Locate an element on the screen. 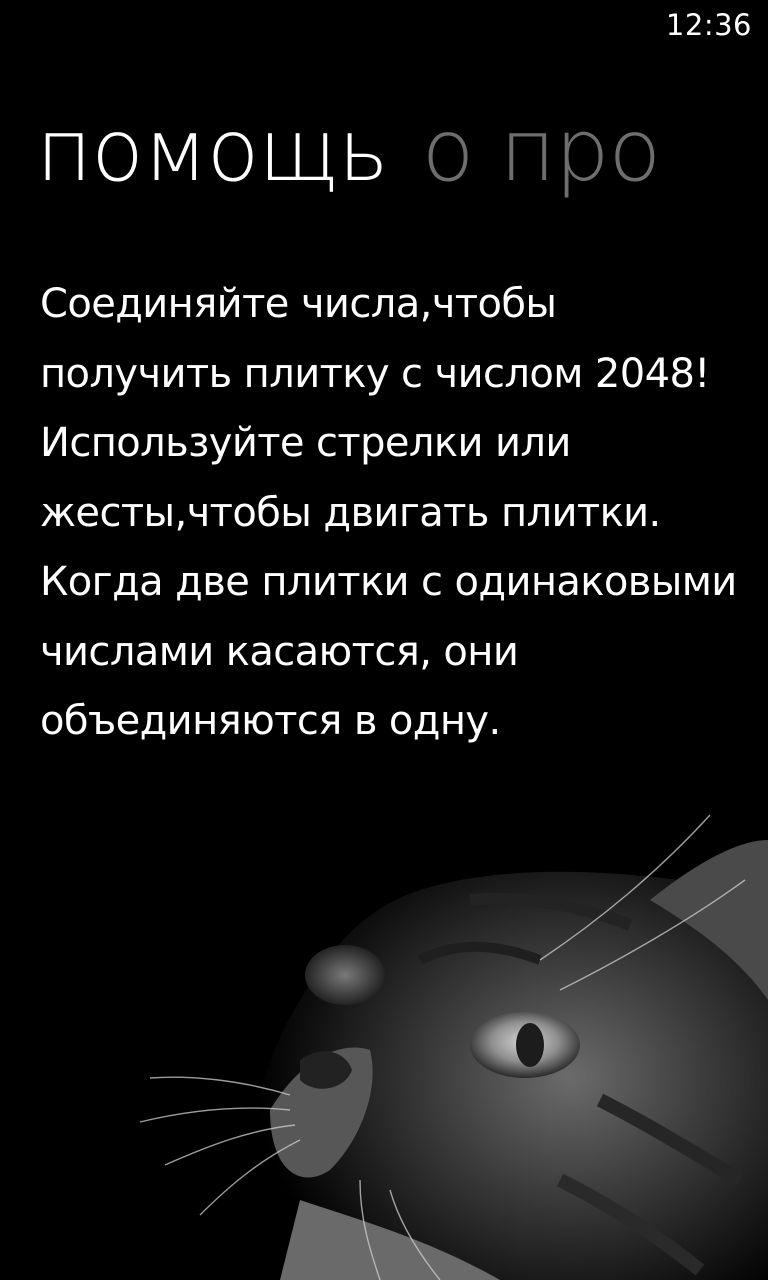 This screenshot has height=1280, width=768. pivot-tab-help: помощь is located at coordinates (212, 151).